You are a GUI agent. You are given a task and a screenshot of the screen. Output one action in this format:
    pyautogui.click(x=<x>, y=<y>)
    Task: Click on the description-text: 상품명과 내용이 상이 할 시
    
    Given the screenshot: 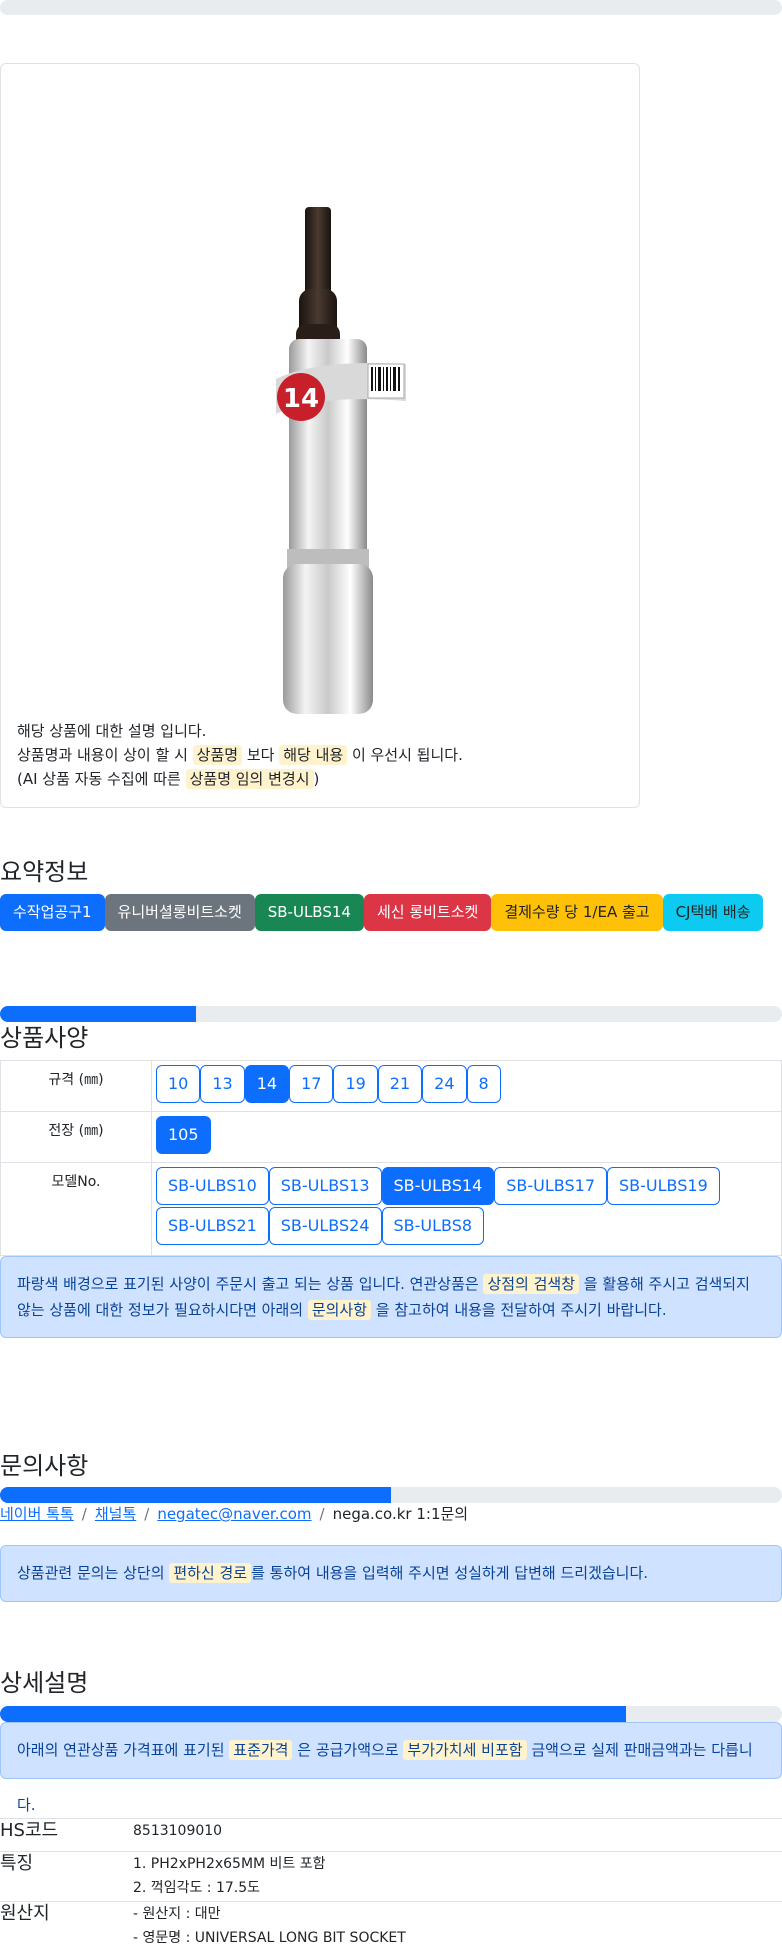 What is the action you would take?
    pyautogui.click(x=105, y=755)
    